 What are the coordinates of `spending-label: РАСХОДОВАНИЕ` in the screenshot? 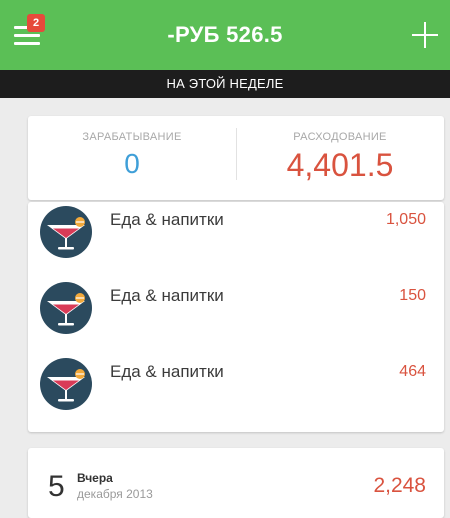 It's located at (340, 137).